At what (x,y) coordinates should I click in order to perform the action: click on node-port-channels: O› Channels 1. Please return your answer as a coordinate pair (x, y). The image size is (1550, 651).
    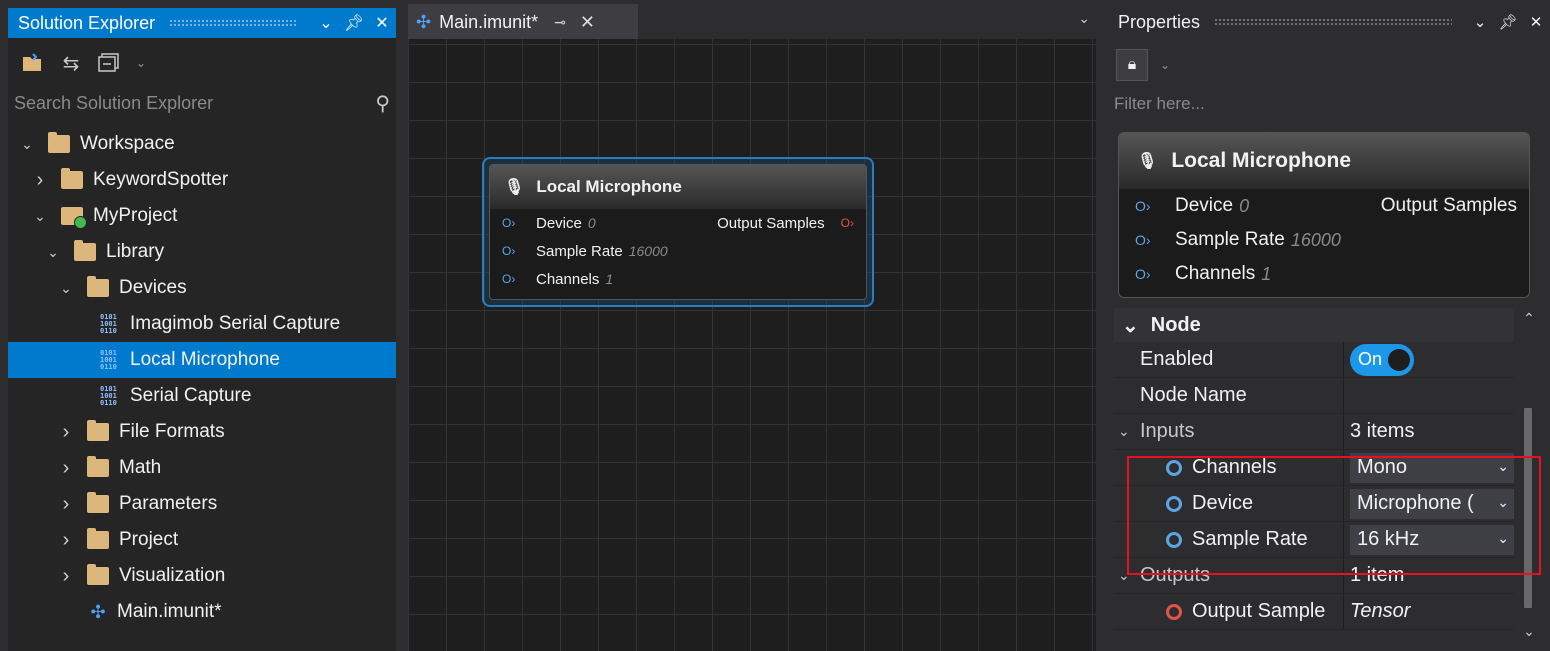
    Looking at the image, I should click on (678, 279).